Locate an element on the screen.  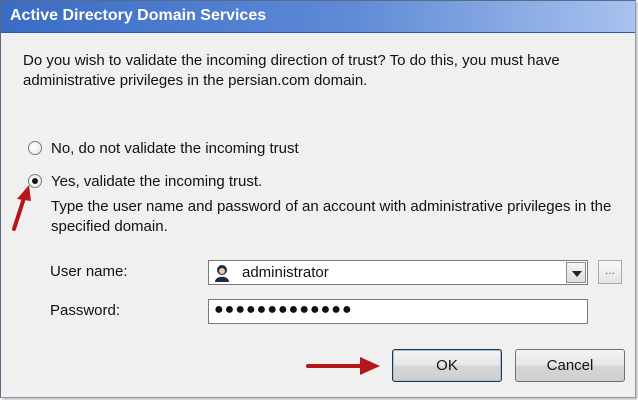
window-title: Active Directory Domain Services is located at coordinates (138, 15).